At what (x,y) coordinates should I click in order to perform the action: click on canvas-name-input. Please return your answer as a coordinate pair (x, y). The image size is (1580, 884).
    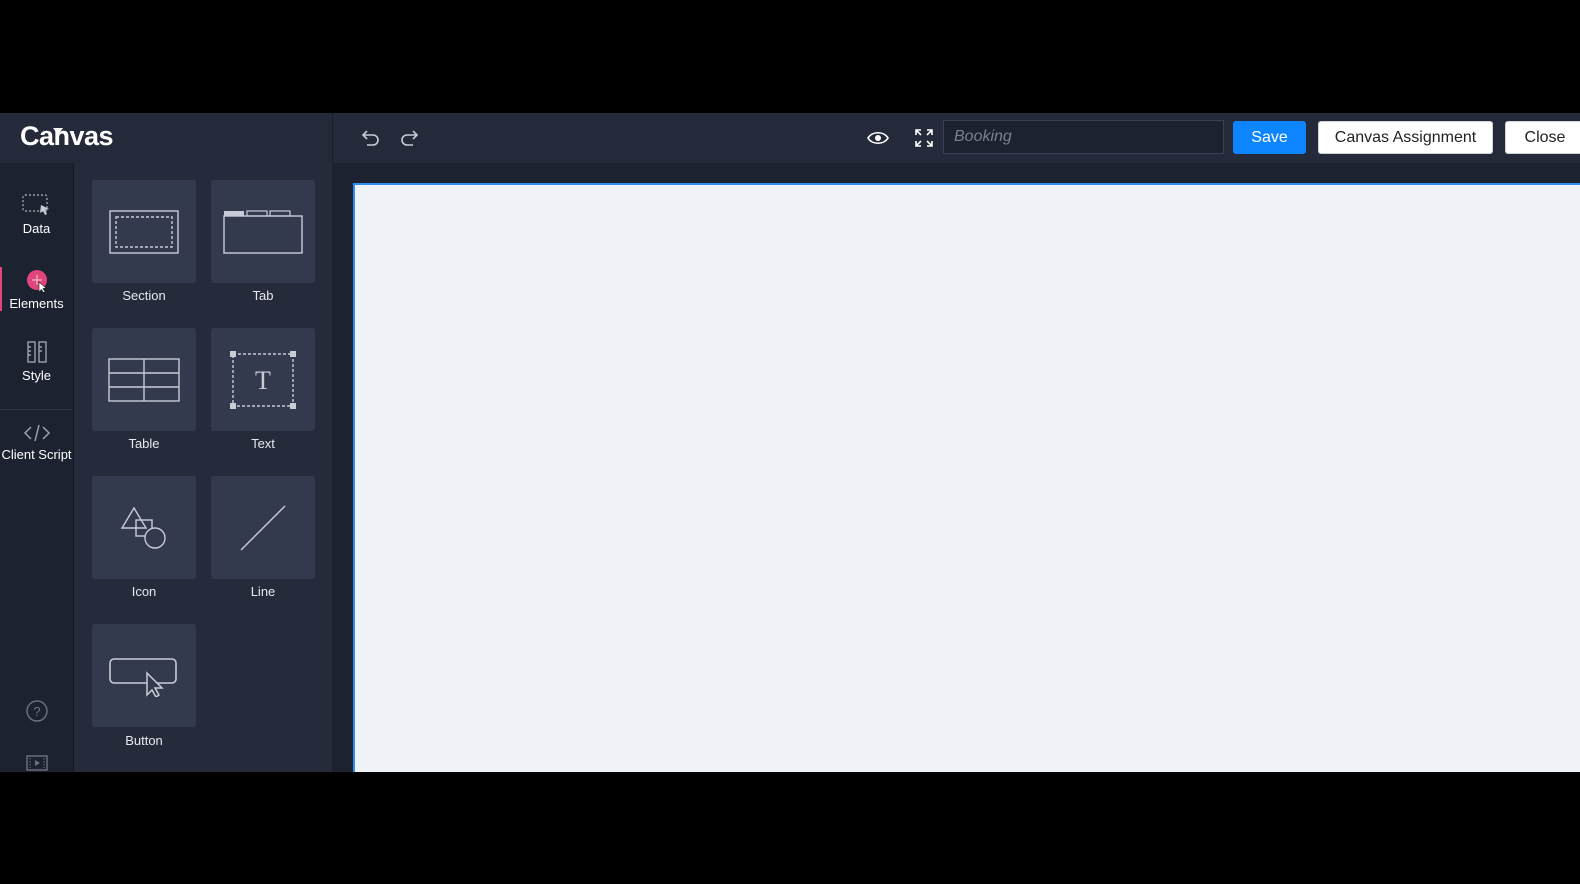
    Looking at the image, I should click on (1083, 137).